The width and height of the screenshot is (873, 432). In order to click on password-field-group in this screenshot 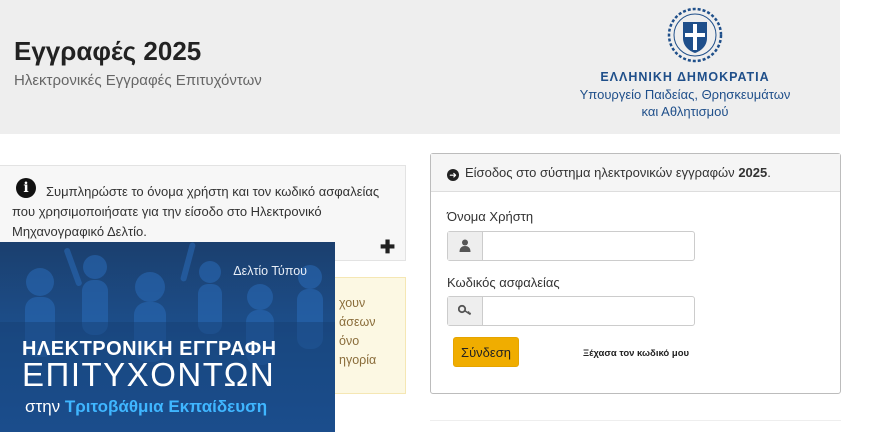, I will do `click(571, 311)`.